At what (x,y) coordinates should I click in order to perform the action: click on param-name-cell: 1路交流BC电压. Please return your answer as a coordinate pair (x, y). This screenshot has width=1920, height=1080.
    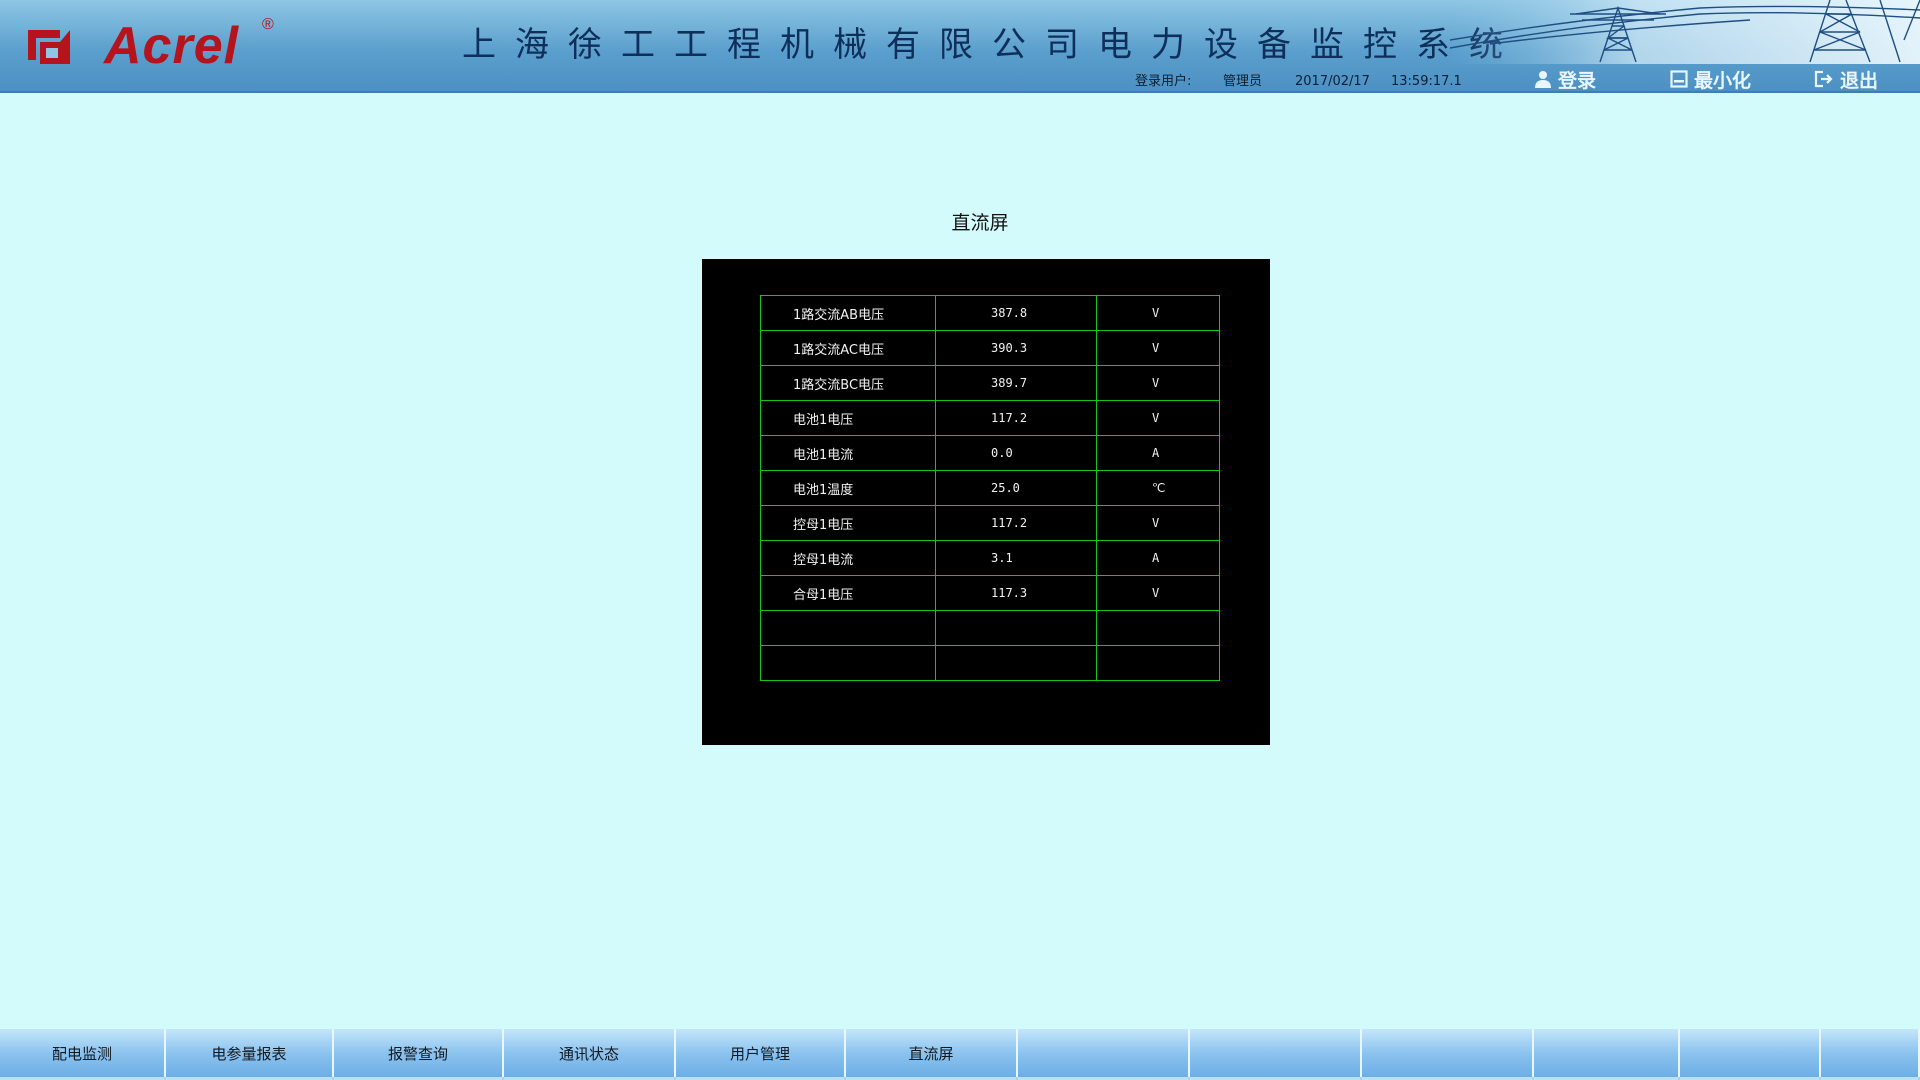
    Looking at the image, I should click on (848, 383).